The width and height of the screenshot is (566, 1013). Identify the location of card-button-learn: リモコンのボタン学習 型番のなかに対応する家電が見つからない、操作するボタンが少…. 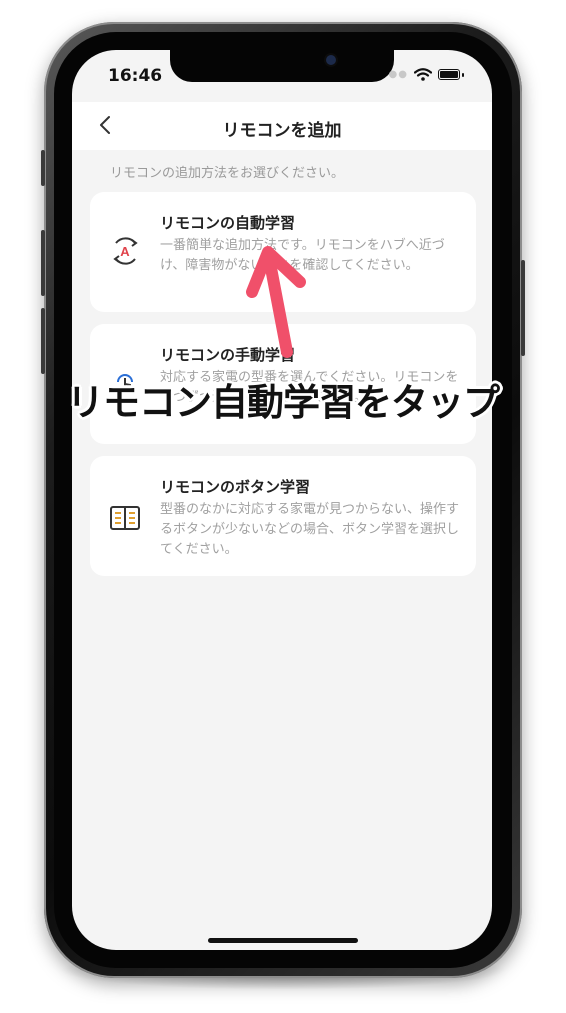
(283, 516).